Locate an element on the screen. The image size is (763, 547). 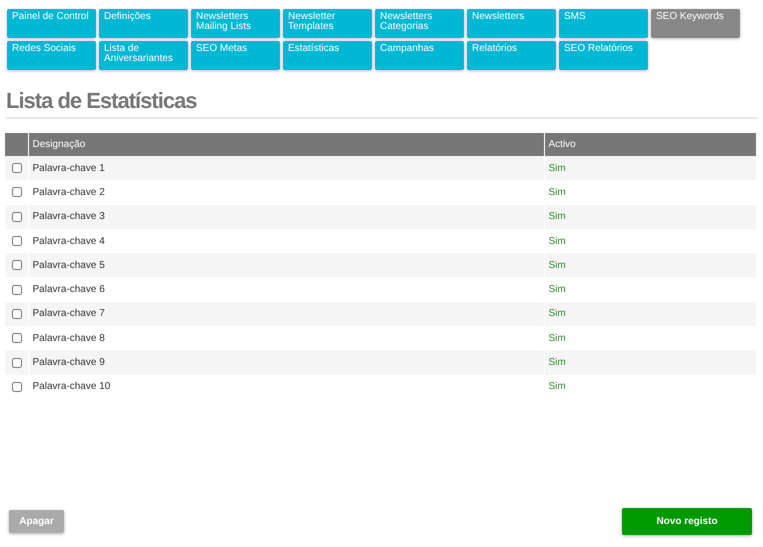
table-cell: Palavra-chave 10 is located at coordinates (286, 386).